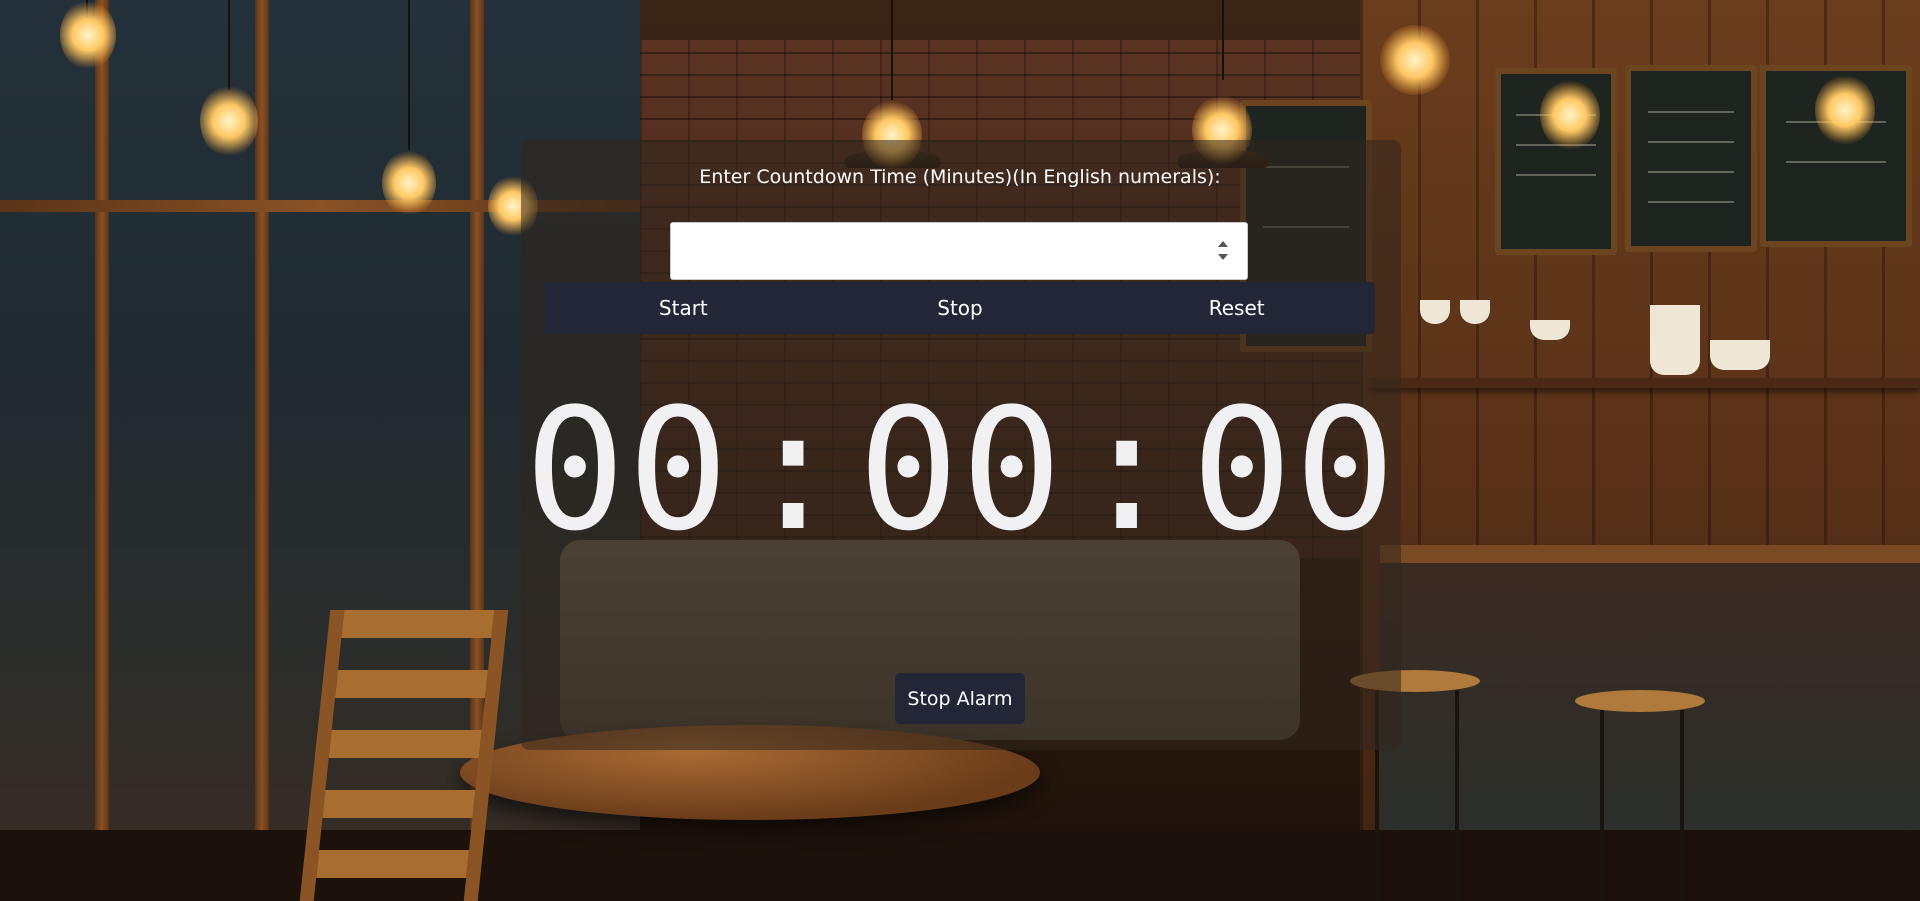 The height and width of the screenshot is (901, 1920). I want to click on shelf, so click(1645, 383).